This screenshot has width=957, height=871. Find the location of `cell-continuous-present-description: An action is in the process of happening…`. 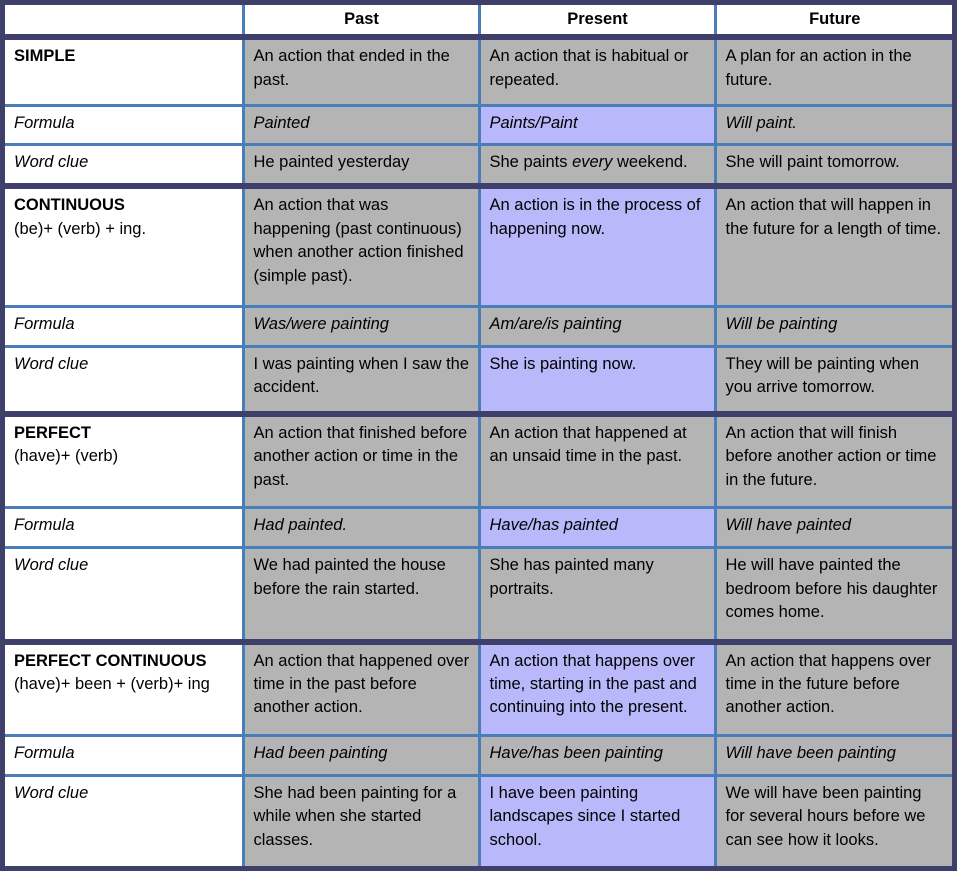

cell-continuous-present-description: An action is in the process of happening… is located at coordinates (597, 245).